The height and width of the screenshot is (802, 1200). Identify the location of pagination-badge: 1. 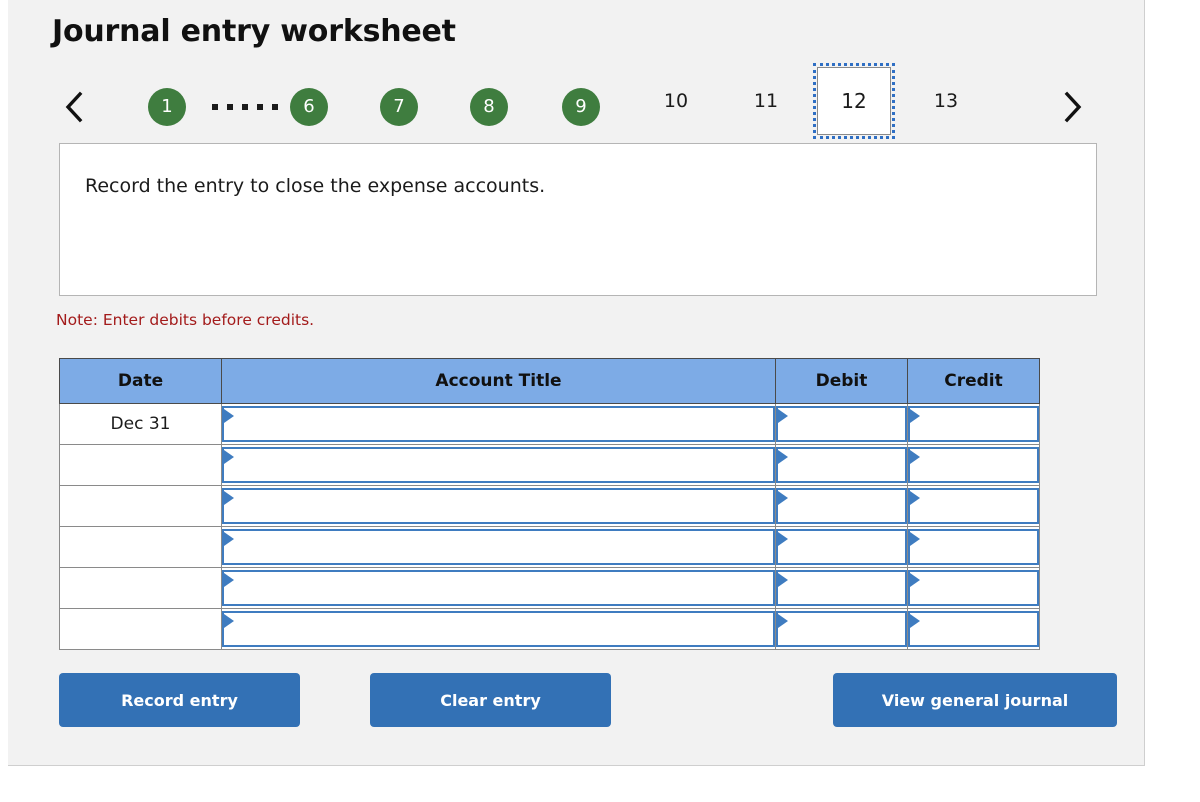
(167, 107).